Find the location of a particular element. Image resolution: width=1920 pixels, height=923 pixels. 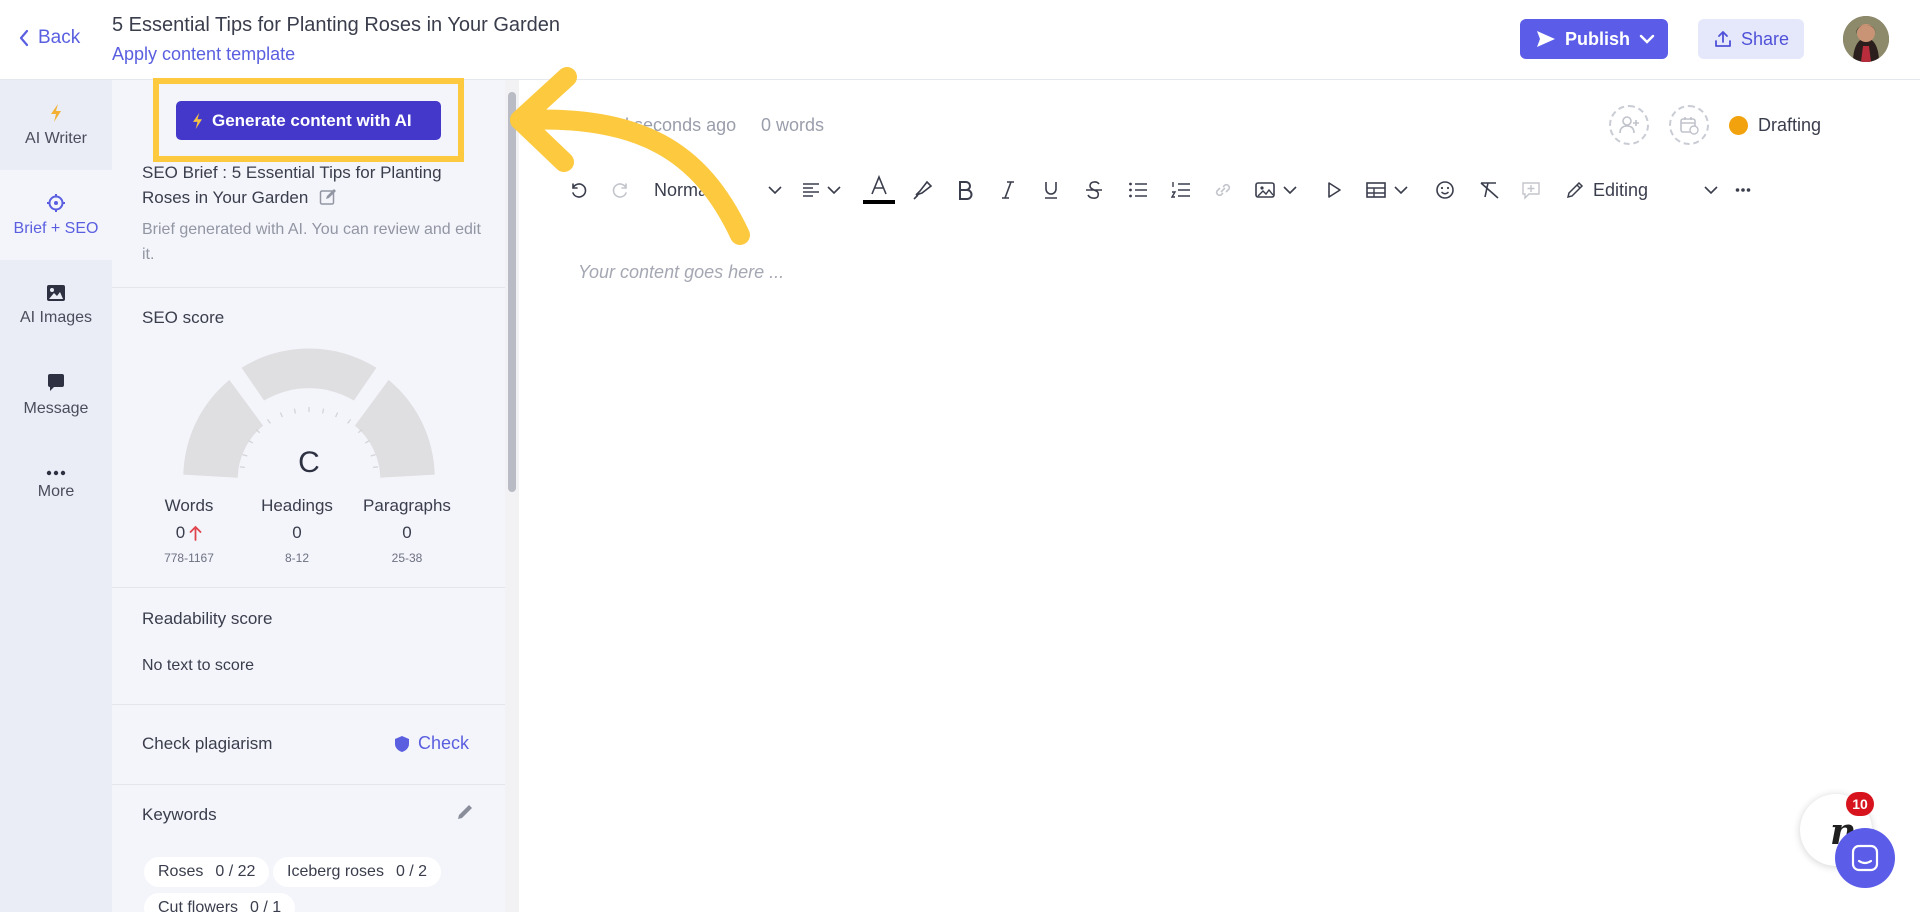

stat-range: 778-1167 is located at coordinates (189, 558).